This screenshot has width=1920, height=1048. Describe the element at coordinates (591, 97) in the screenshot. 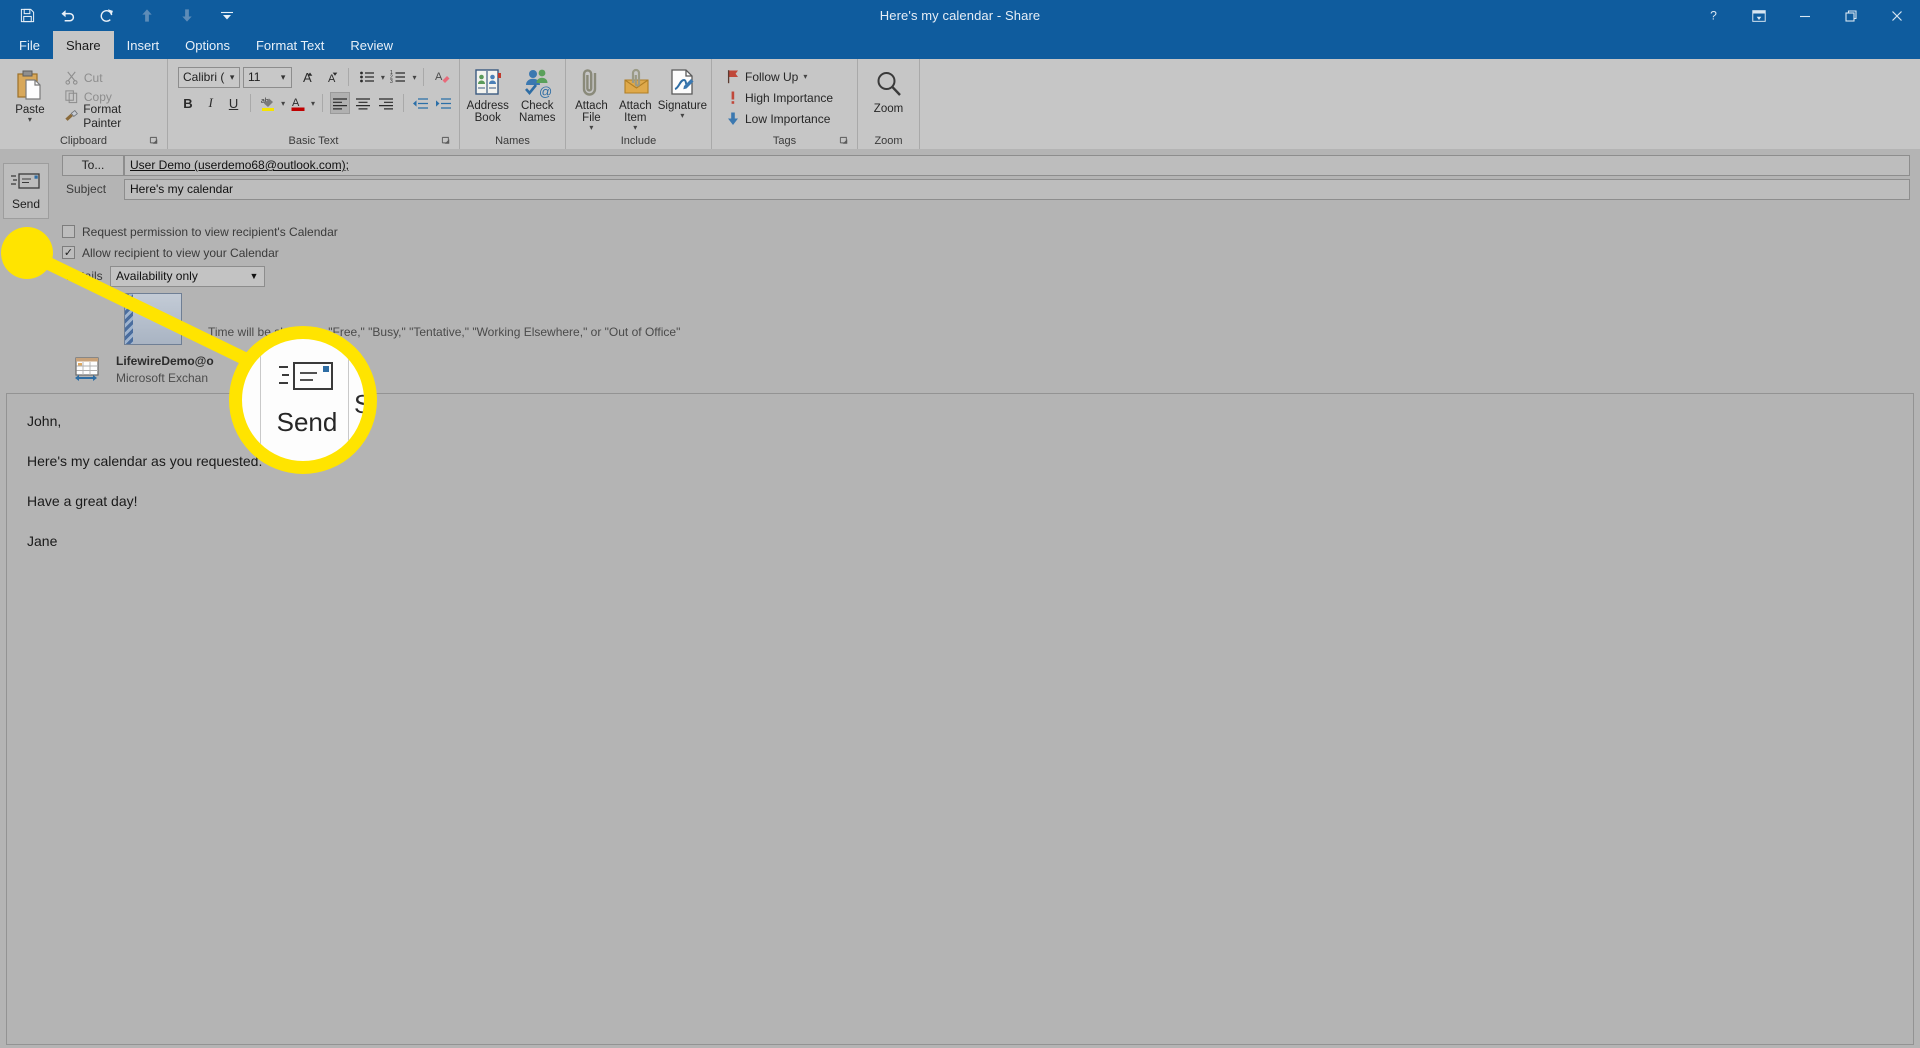

I see `attach-file-button: Attach File ▾` at that location.